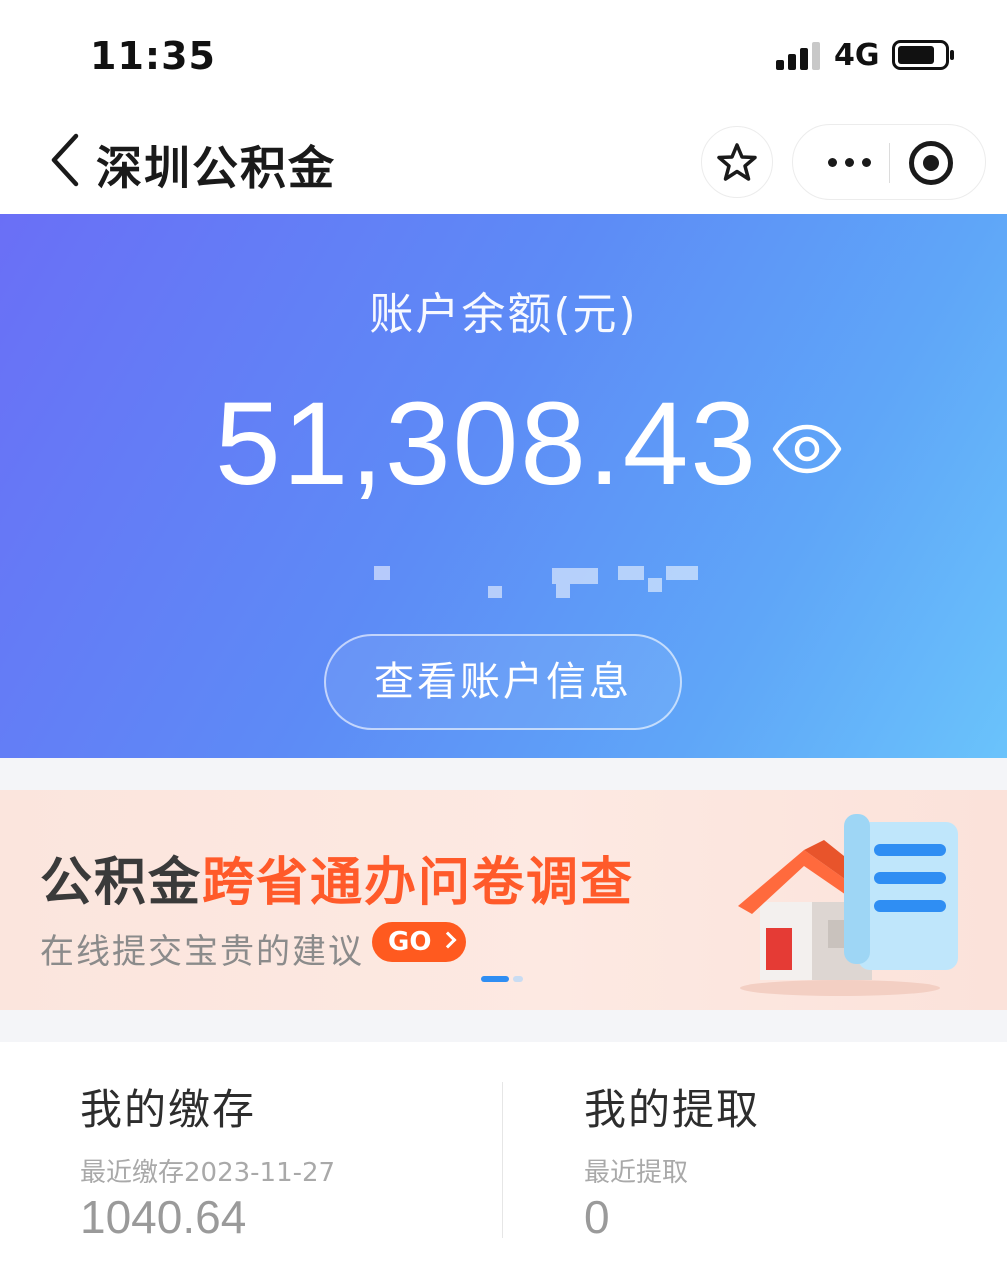 The image size is (1007, 1280). Describe the element at coordinates (503, 162) in the screenshot. I see `nav-bar: 深圳公积金` at that location.